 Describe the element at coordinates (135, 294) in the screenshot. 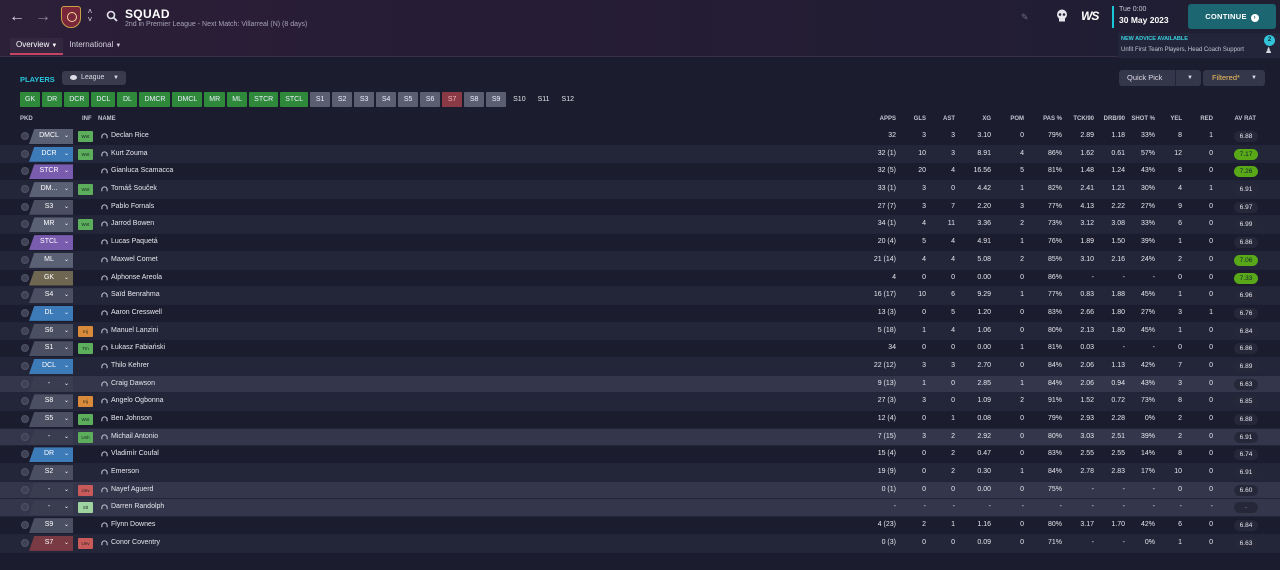

I see `player-name: Saïd Benrahma` at that location.